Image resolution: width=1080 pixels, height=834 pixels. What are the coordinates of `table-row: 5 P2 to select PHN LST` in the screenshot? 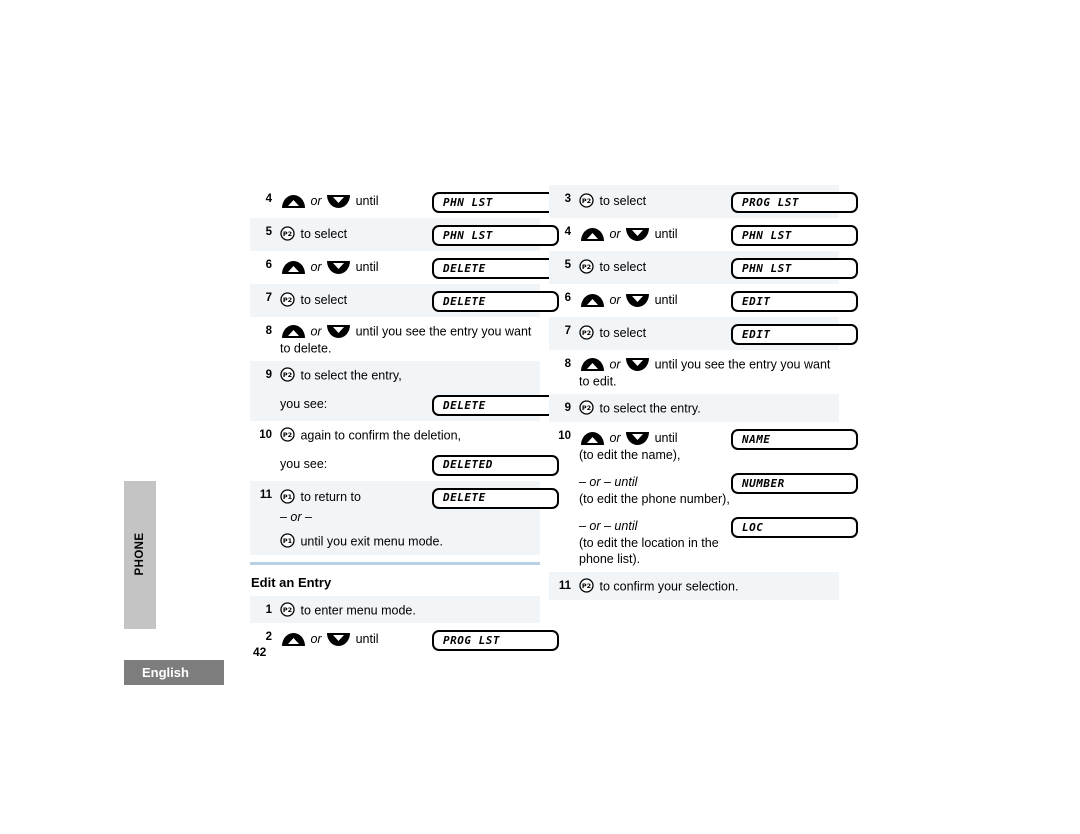 It's located at (703, 267).